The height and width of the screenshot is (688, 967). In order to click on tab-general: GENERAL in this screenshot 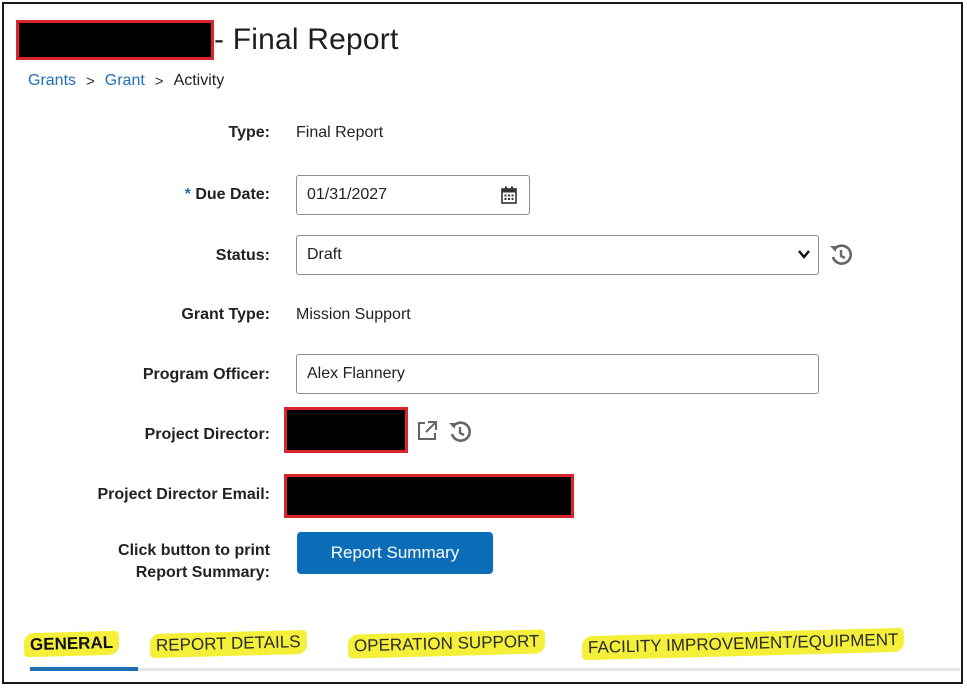, I will do `click(71, 644)`.